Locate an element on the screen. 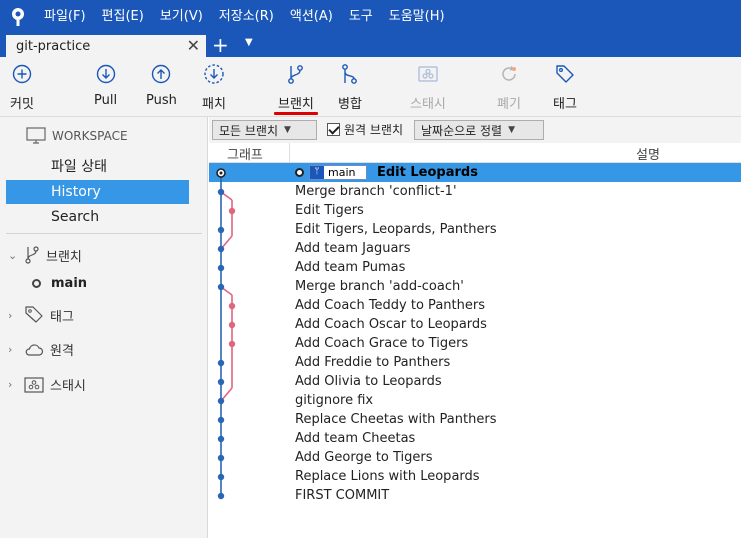 Image resolution: width=741 pixels, height=538 pixels. tab-git-practice: git-practice ✕ is located at coordinates (106, 46).